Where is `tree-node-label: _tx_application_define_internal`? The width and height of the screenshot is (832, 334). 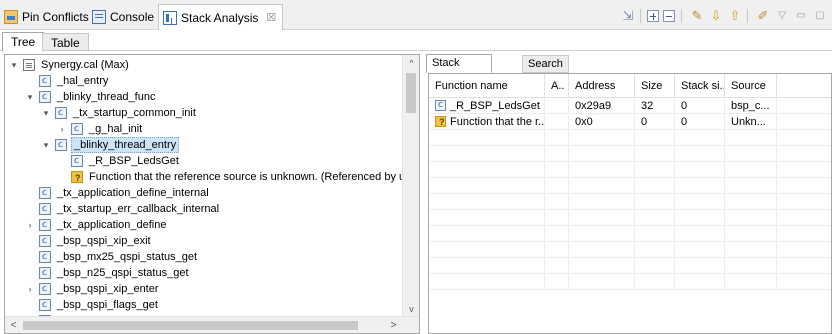
tree-node-label: _tx_application_define_internal is located at coordinates (133, 193).